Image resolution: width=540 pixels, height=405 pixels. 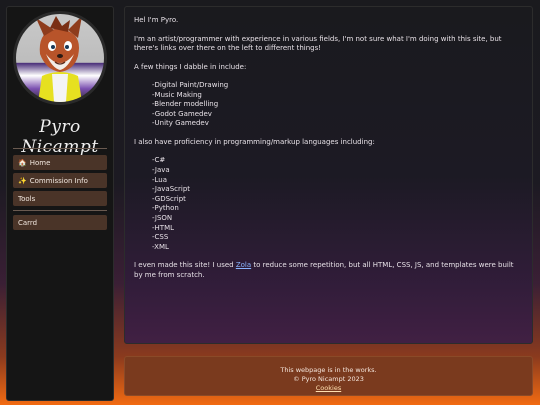 I want to click on footer-copyright: © Pyro Nicampt 2023, so click(x=328, y=379).